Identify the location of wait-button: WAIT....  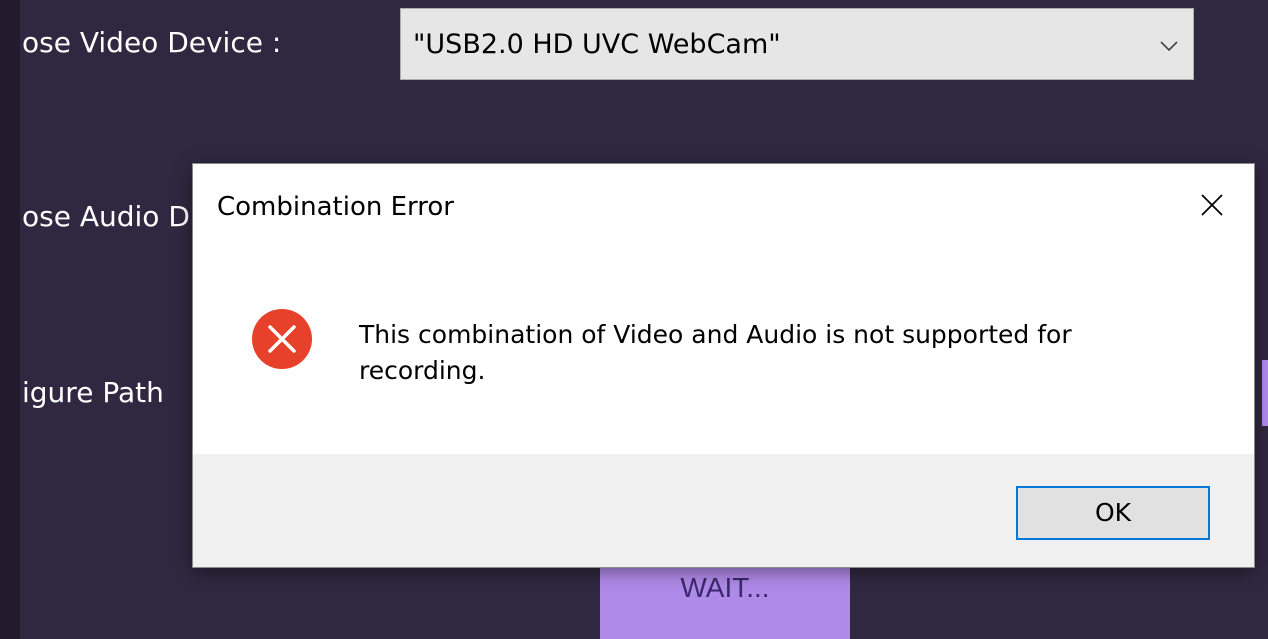
(725, 599).